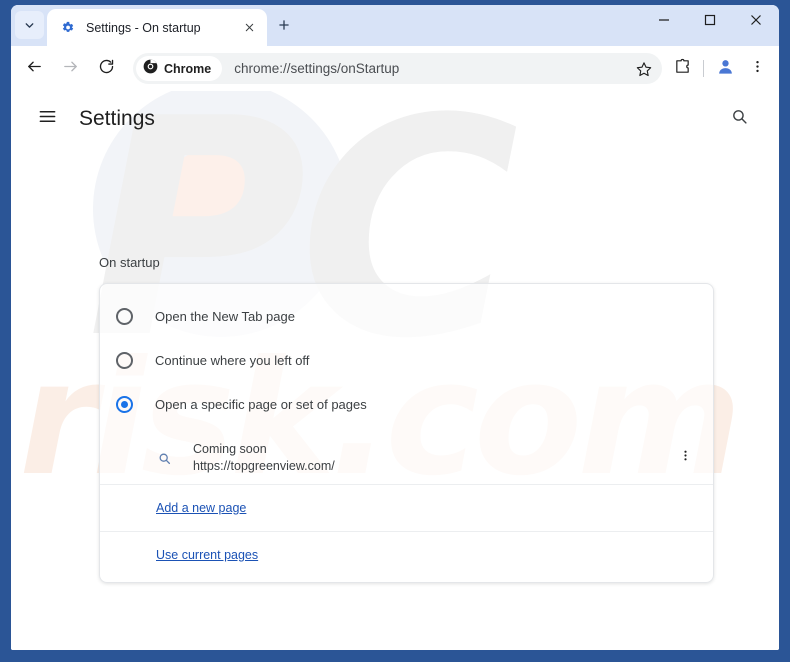 This screenshot has height=662, width=790. Describe the element at coordinates (395, 119) in the screenshot. I see `settings-header: Settings` at that location.